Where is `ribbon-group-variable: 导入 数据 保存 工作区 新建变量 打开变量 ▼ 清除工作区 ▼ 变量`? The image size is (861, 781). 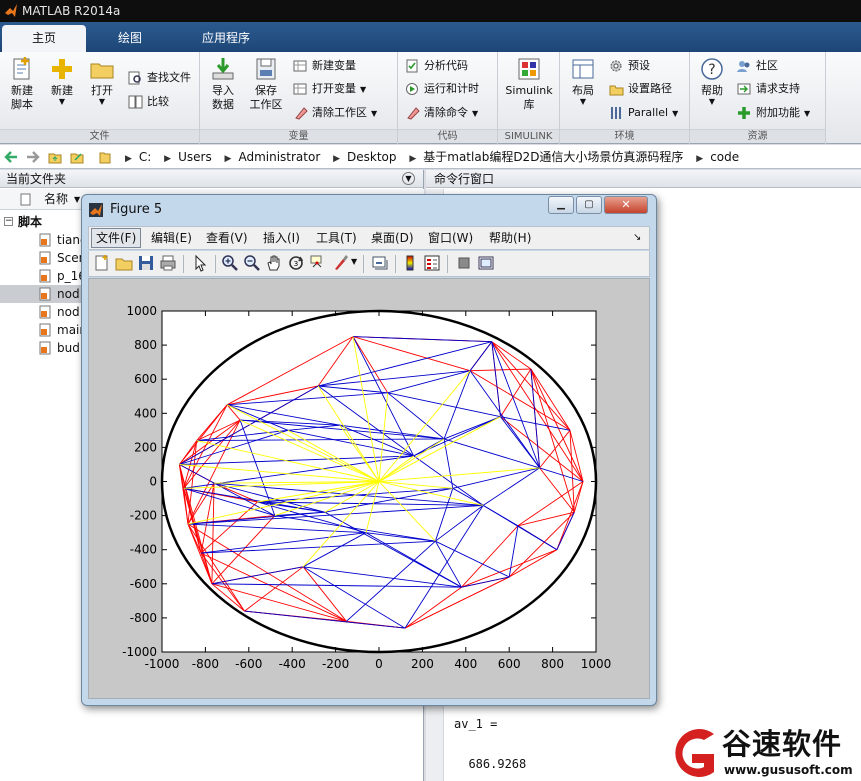 ribbon-group-variable: 导入 数据 保存 工作区 新建变量 打开变量 ▼ 清除工作区 ▼ 变量 is located at coordinates (299, 98).